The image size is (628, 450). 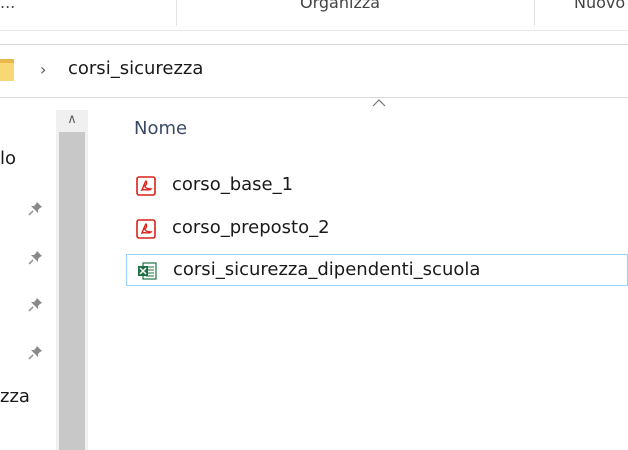 What do you see at coordinates (8, 158) in the screenshot?
I see `nav-item: lo` at bounding box center [8, 158].